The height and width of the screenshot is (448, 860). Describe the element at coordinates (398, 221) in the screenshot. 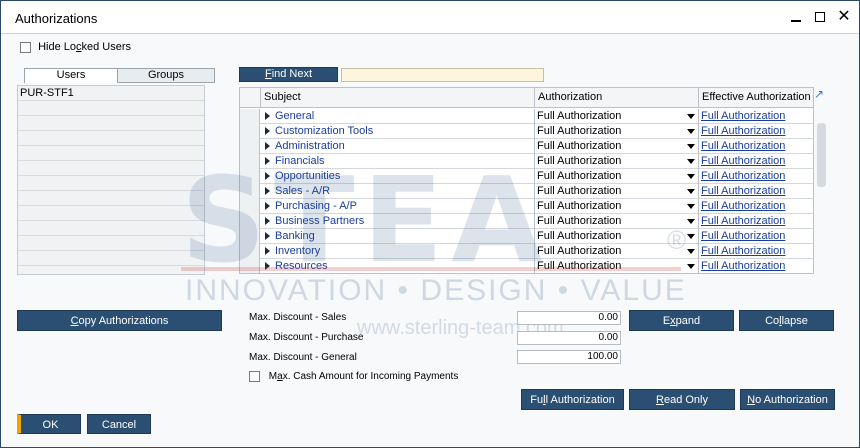

I see `subject-cell: Business Partners` at that location.